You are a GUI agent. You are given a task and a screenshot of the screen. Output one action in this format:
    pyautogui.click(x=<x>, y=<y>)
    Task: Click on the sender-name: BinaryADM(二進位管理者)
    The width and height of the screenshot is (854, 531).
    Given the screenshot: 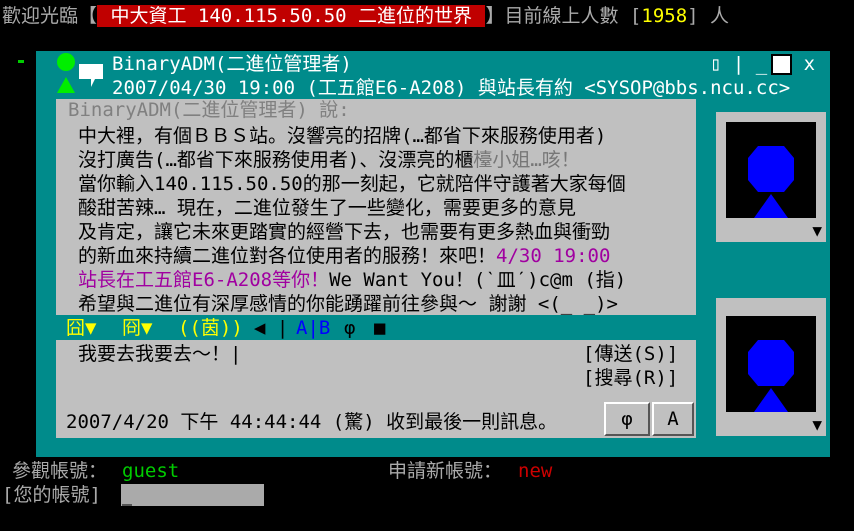 What is the action you would take?
    pyautogui.click(x=232, y=64)
    